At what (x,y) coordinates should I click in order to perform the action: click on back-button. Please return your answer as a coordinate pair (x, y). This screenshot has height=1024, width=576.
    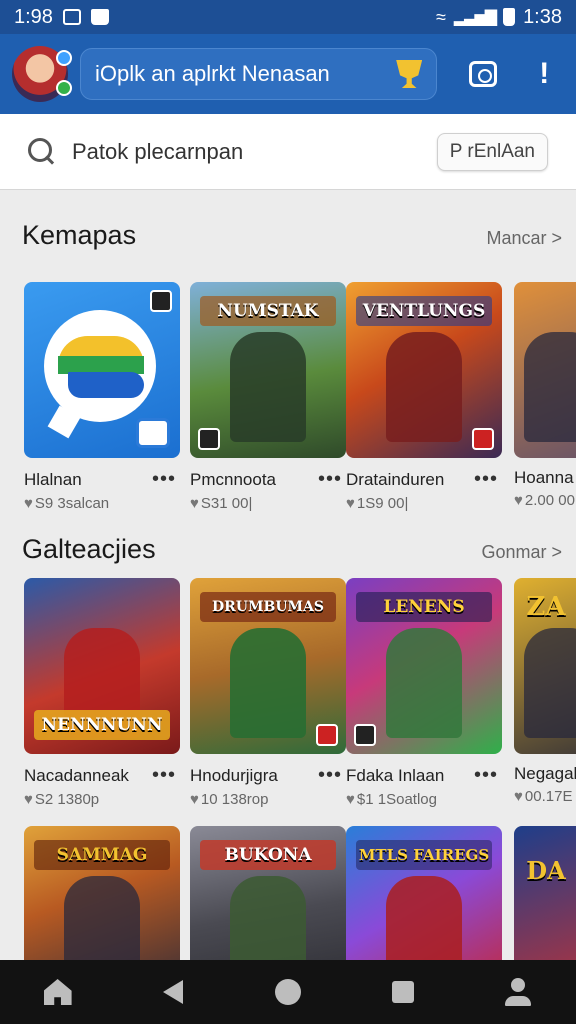
    Looking at the image, I should click on (173, 992).